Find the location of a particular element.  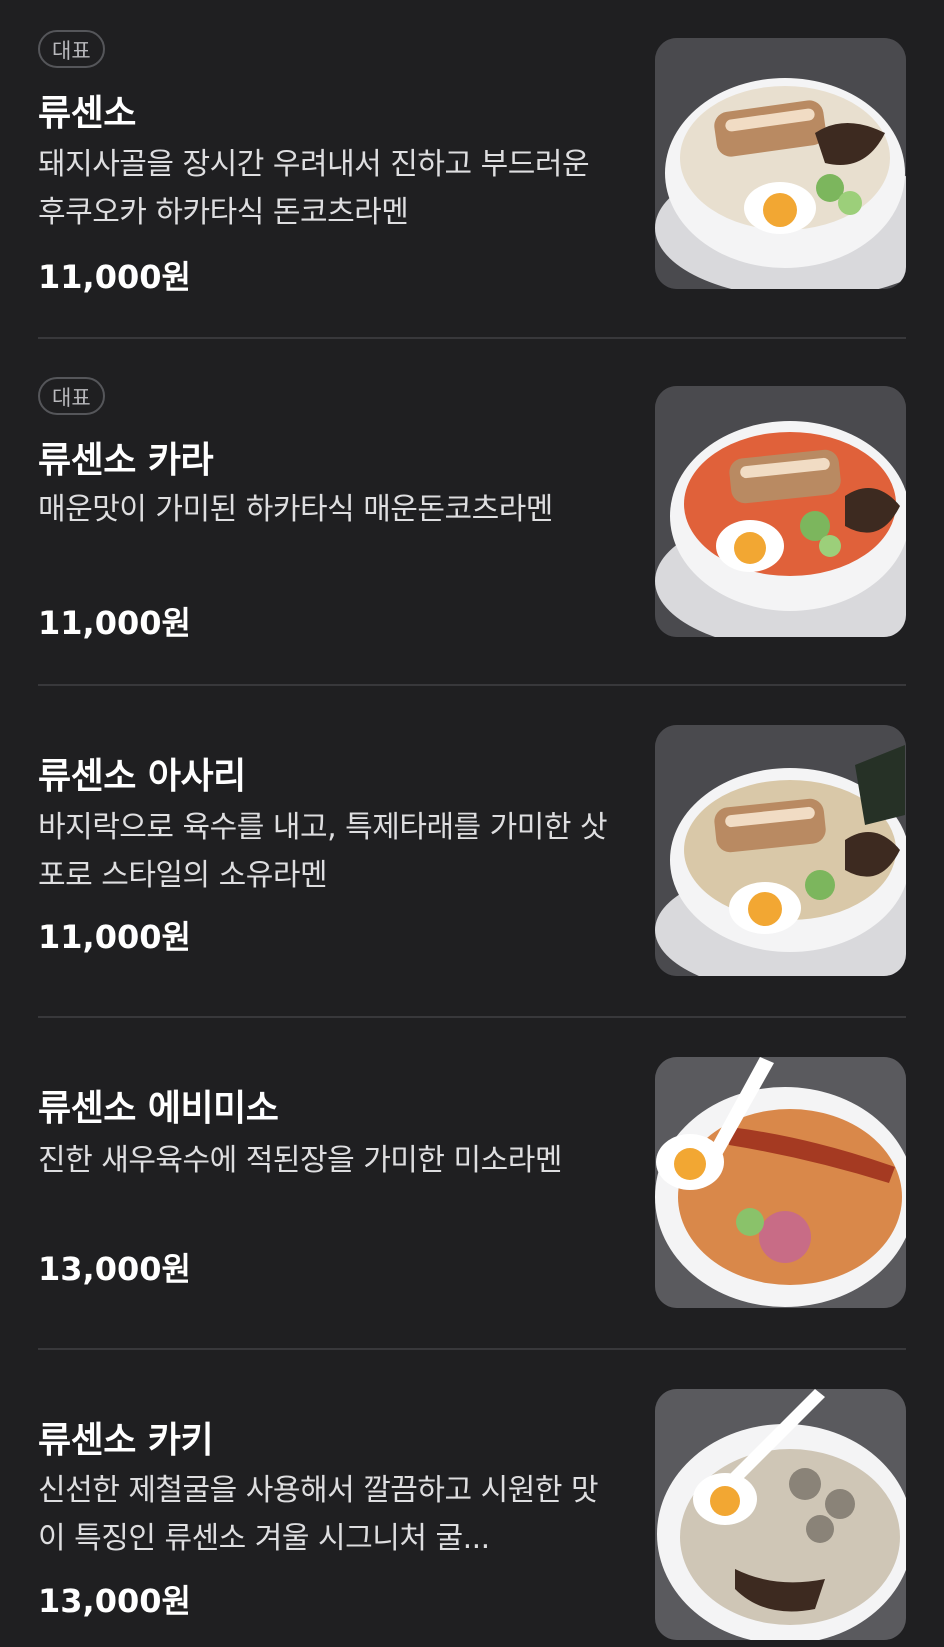

spicy-tonkotsu-ramen-photo is located at coordinates (780, 511).